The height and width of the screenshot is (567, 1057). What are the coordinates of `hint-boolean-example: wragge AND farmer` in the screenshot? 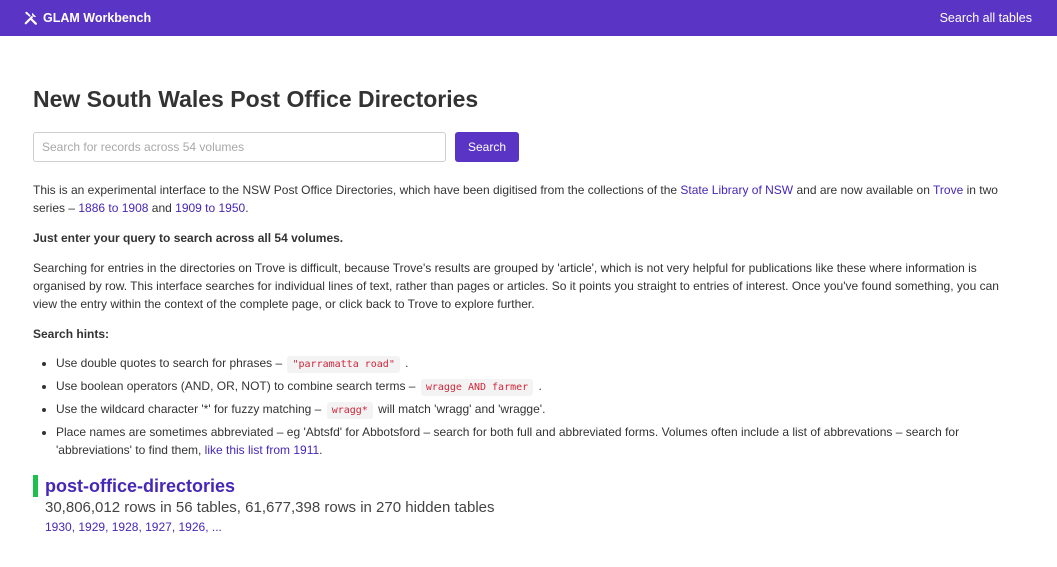 It's located at (477, 387).